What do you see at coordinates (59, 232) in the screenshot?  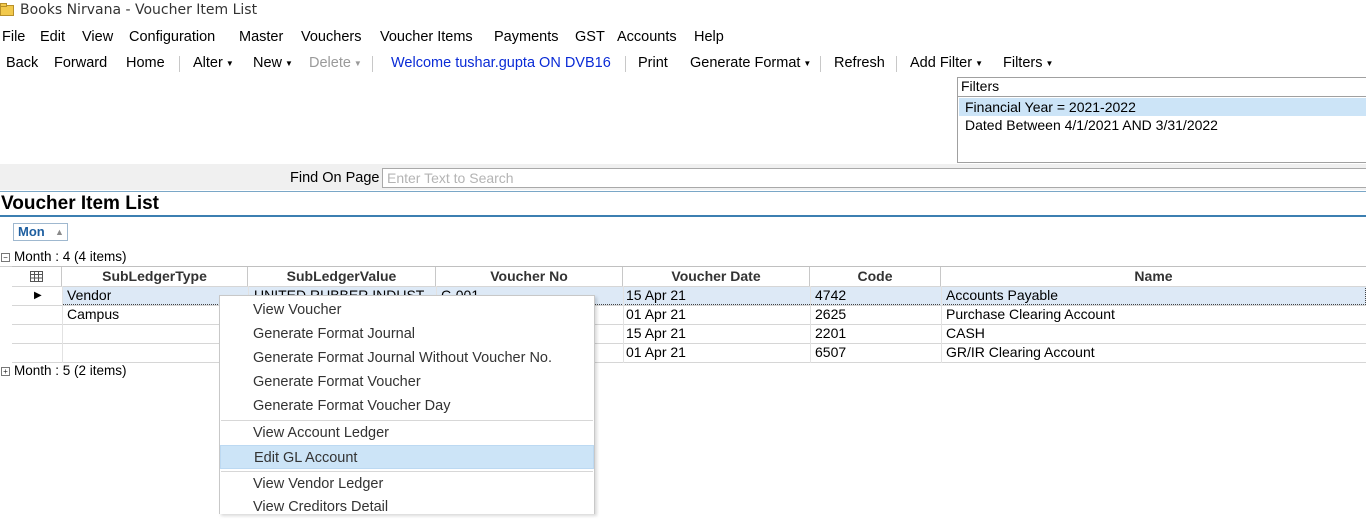 I see `sort-up-icon: ▲` at bounding box center [59, 232].